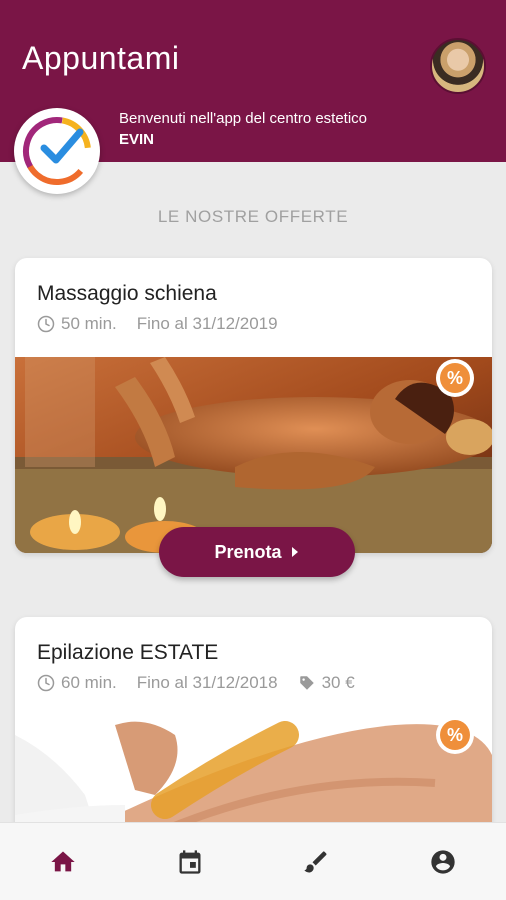  What do you see at coordinates (207, 323) in the screenshot?
I see `offer-valid-until: Fino al 31/12/2019` at bounding box center [207, 323].